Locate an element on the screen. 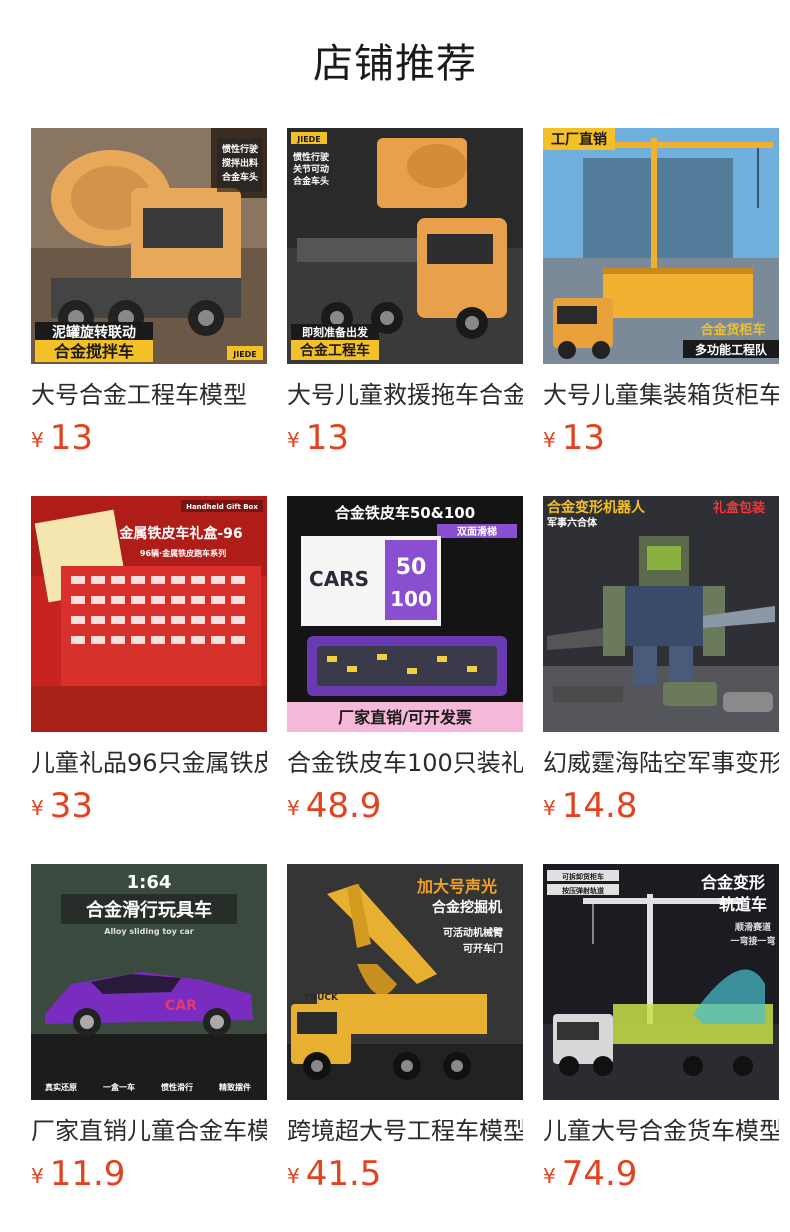 This screenshot has height=1232, width=790. product-image: JIEDE 惯性行驶 关节可动 合金车头 即刻准备出发 合金工程车 is located at coordinates (405, 246).